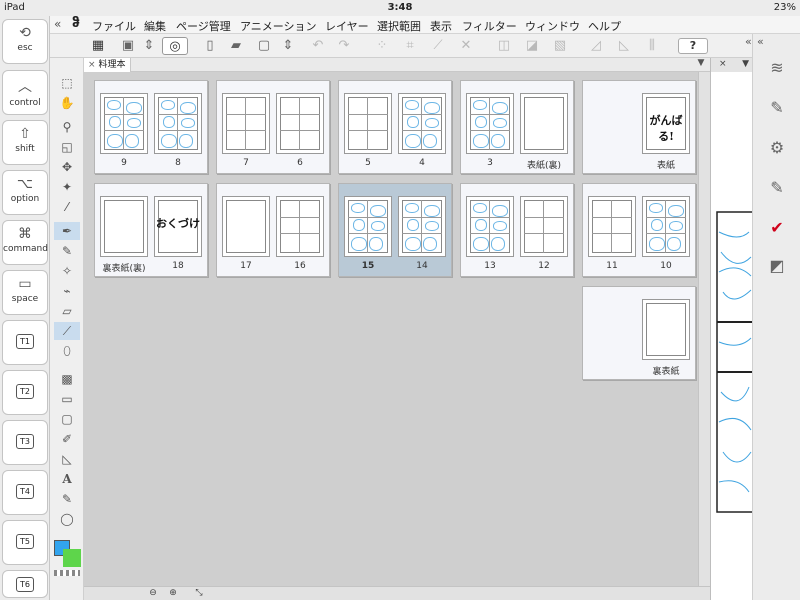  Describe the element at coordinates (532, 46) in the screenshot. I see `fill-icon: ◪` at that location.